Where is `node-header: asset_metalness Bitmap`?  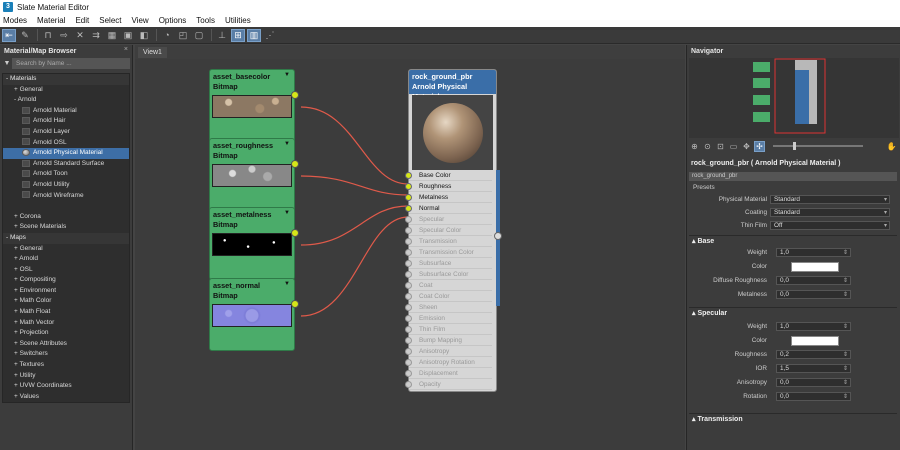
node-header: asset_metalness Bitmap is located at coordinates (252, 220).